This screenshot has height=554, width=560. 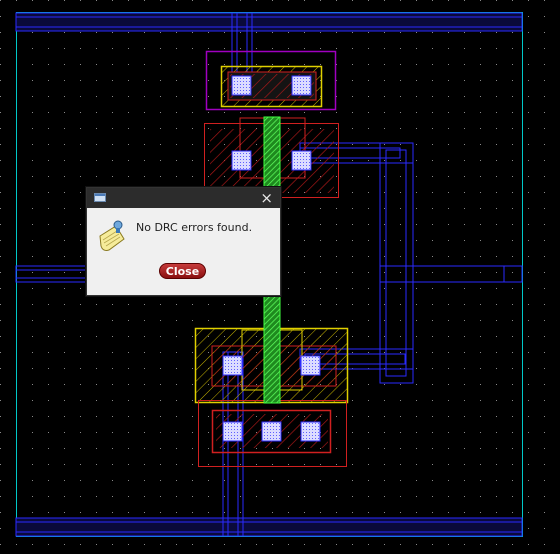 I want to click on dialog-message: No DRC errors found., so click(x=194, y=227).